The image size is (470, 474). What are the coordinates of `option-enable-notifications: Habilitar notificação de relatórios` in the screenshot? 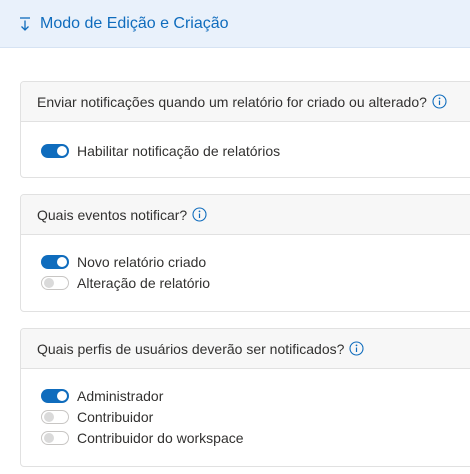 It's located at (255, 150).